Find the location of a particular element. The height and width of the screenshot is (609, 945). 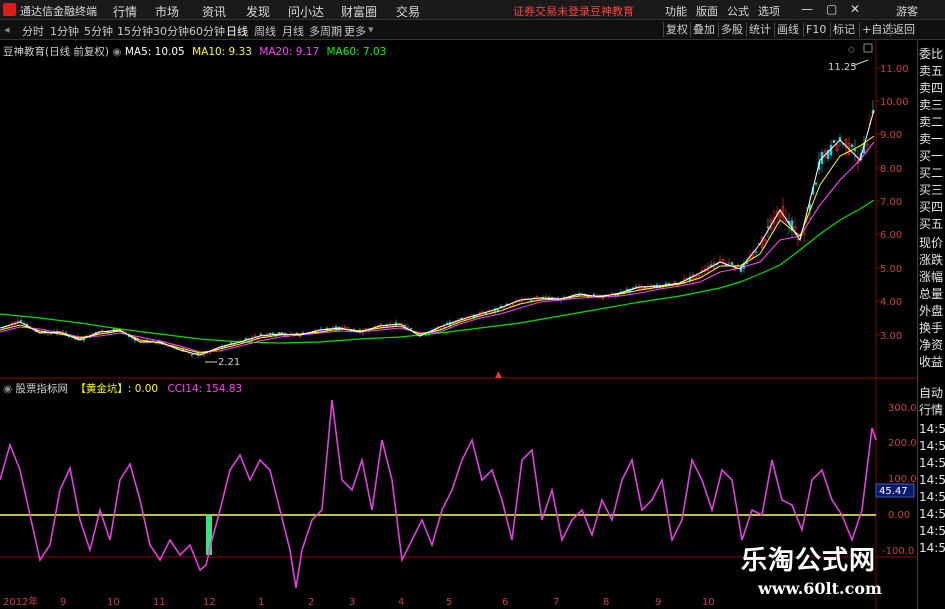

period-tab-intraday: 分时 is located at coordinates (33, 31).